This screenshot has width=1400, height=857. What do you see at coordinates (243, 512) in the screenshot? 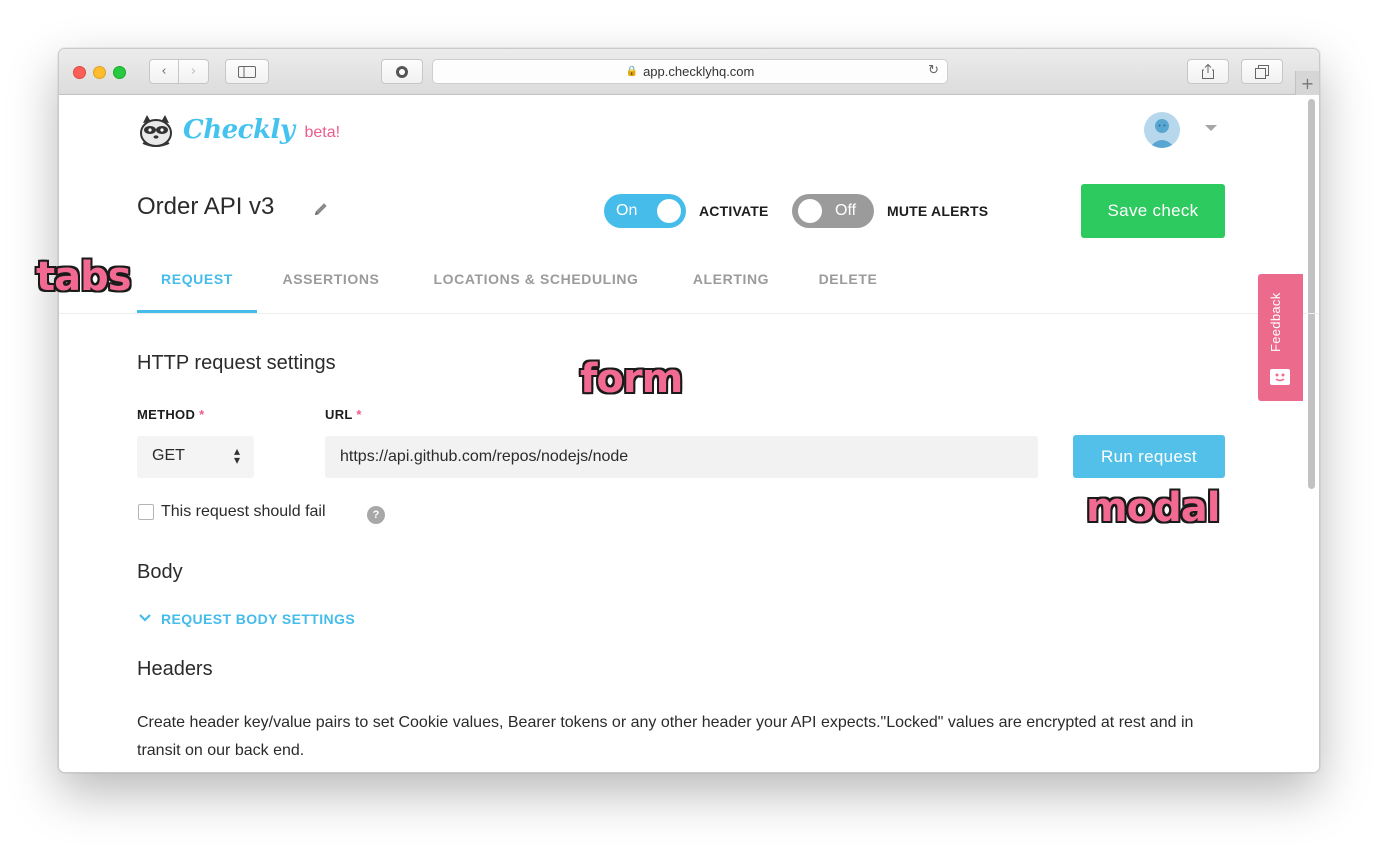
I see `request-should-fail-label: This request should fail` at bounding box center [243, 512].